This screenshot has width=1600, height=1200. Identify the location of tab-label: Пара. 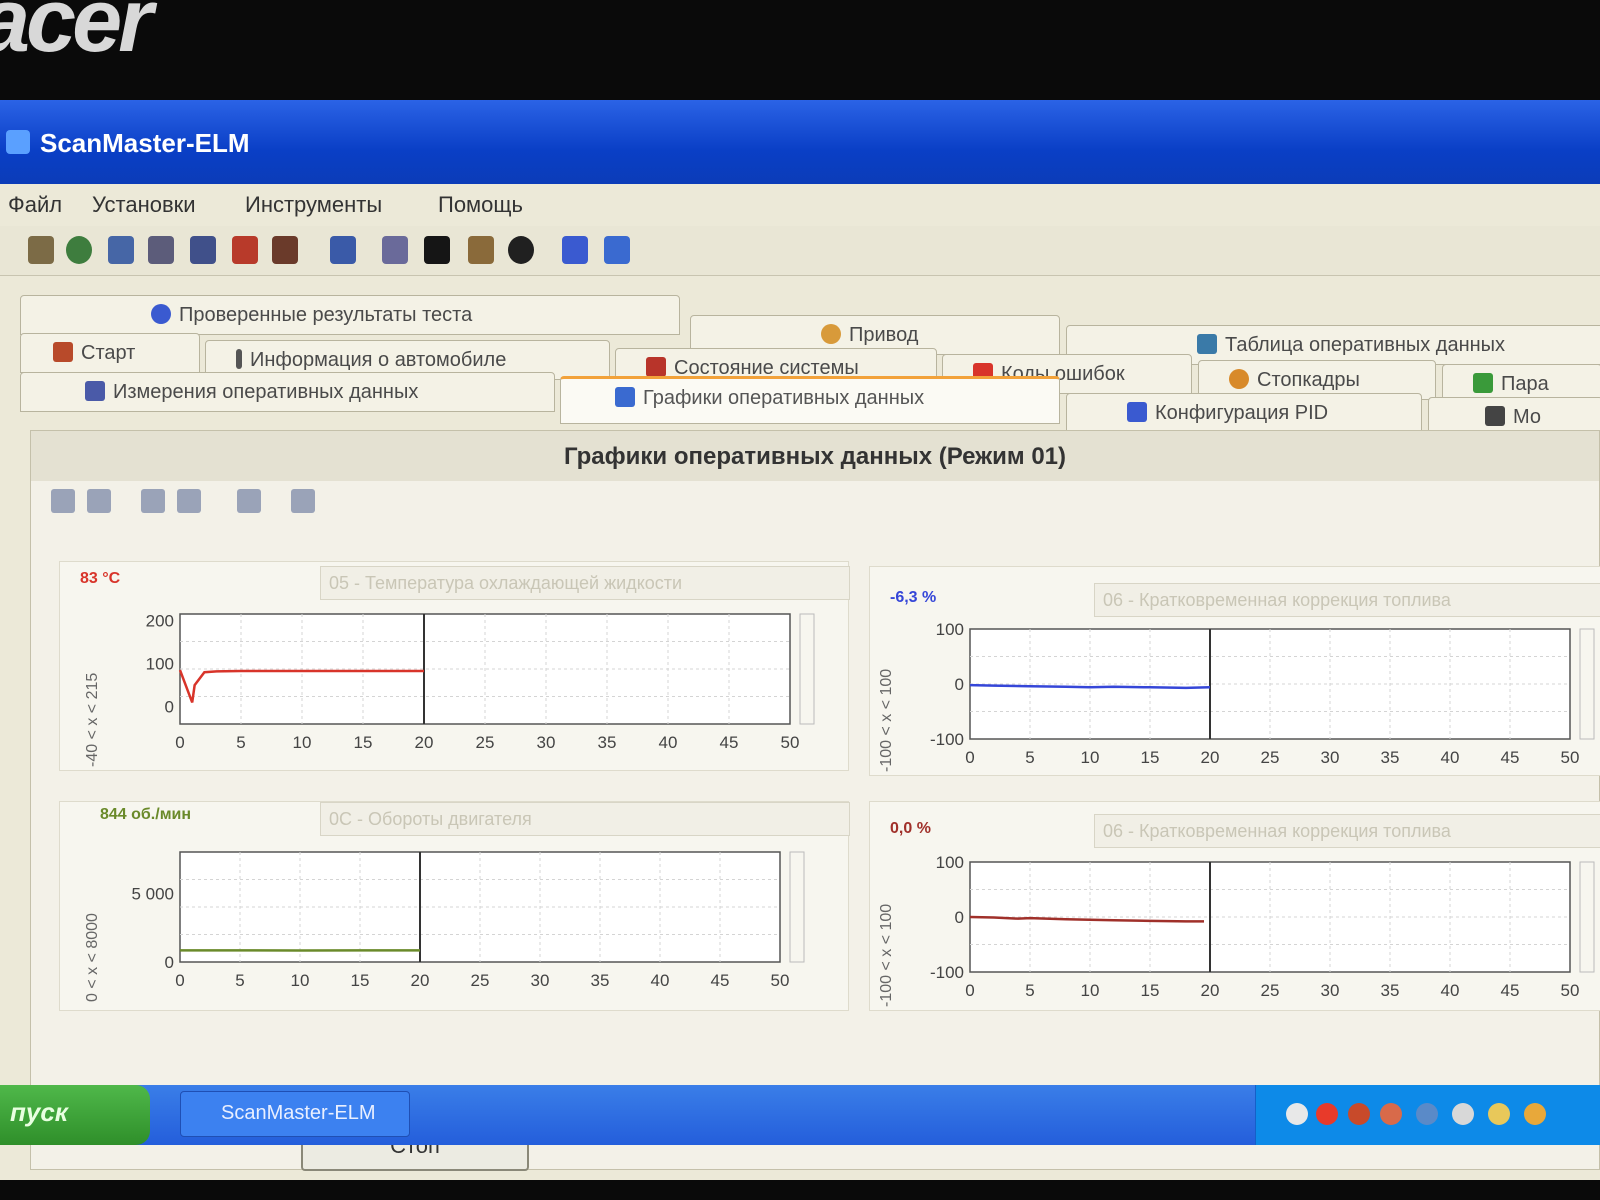
(1525, 384).